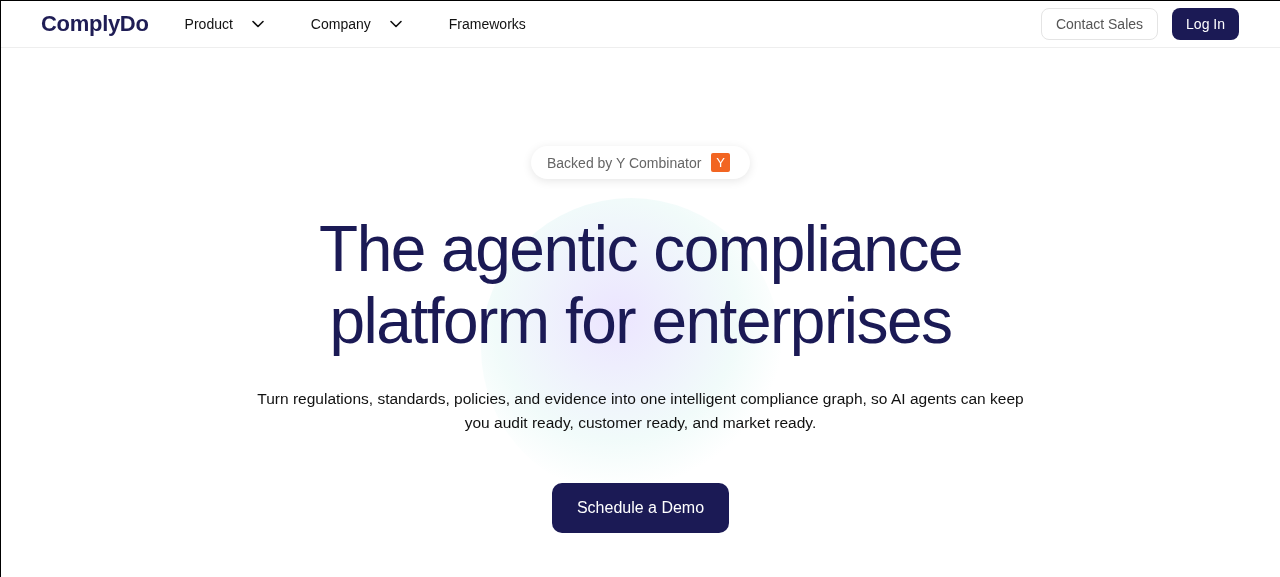 This screenshot has height=577, width=1280. Describe the element at coordinates (640, 508) in the screenshot. I see `schedule-demo-button: Schedule a Demo` at that location.